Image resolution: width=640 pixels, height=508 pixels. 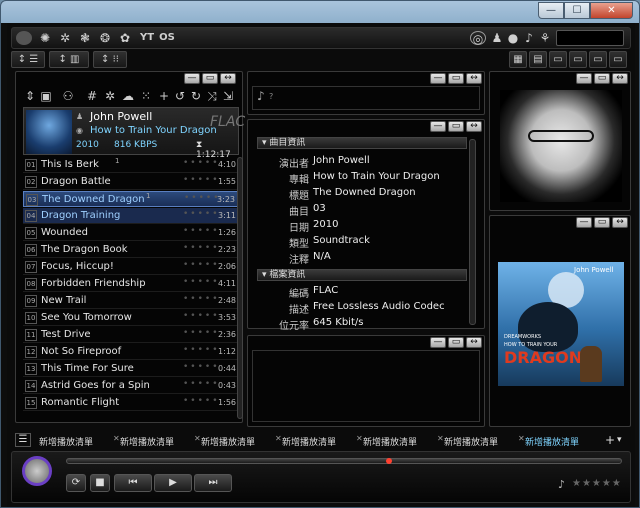 What do you see at coordinates (133, 483) in the screenshot?
I see `previous-button: ⏮` at bounding box center [133, 483].